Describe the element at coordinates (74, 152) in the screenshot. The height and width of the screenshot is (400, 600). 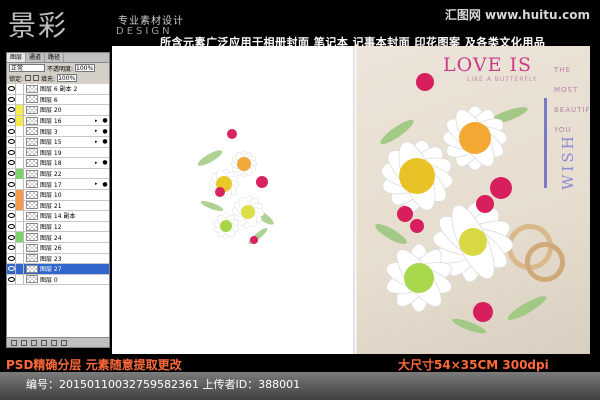
I see `layer-name: 图层 19` at that location.